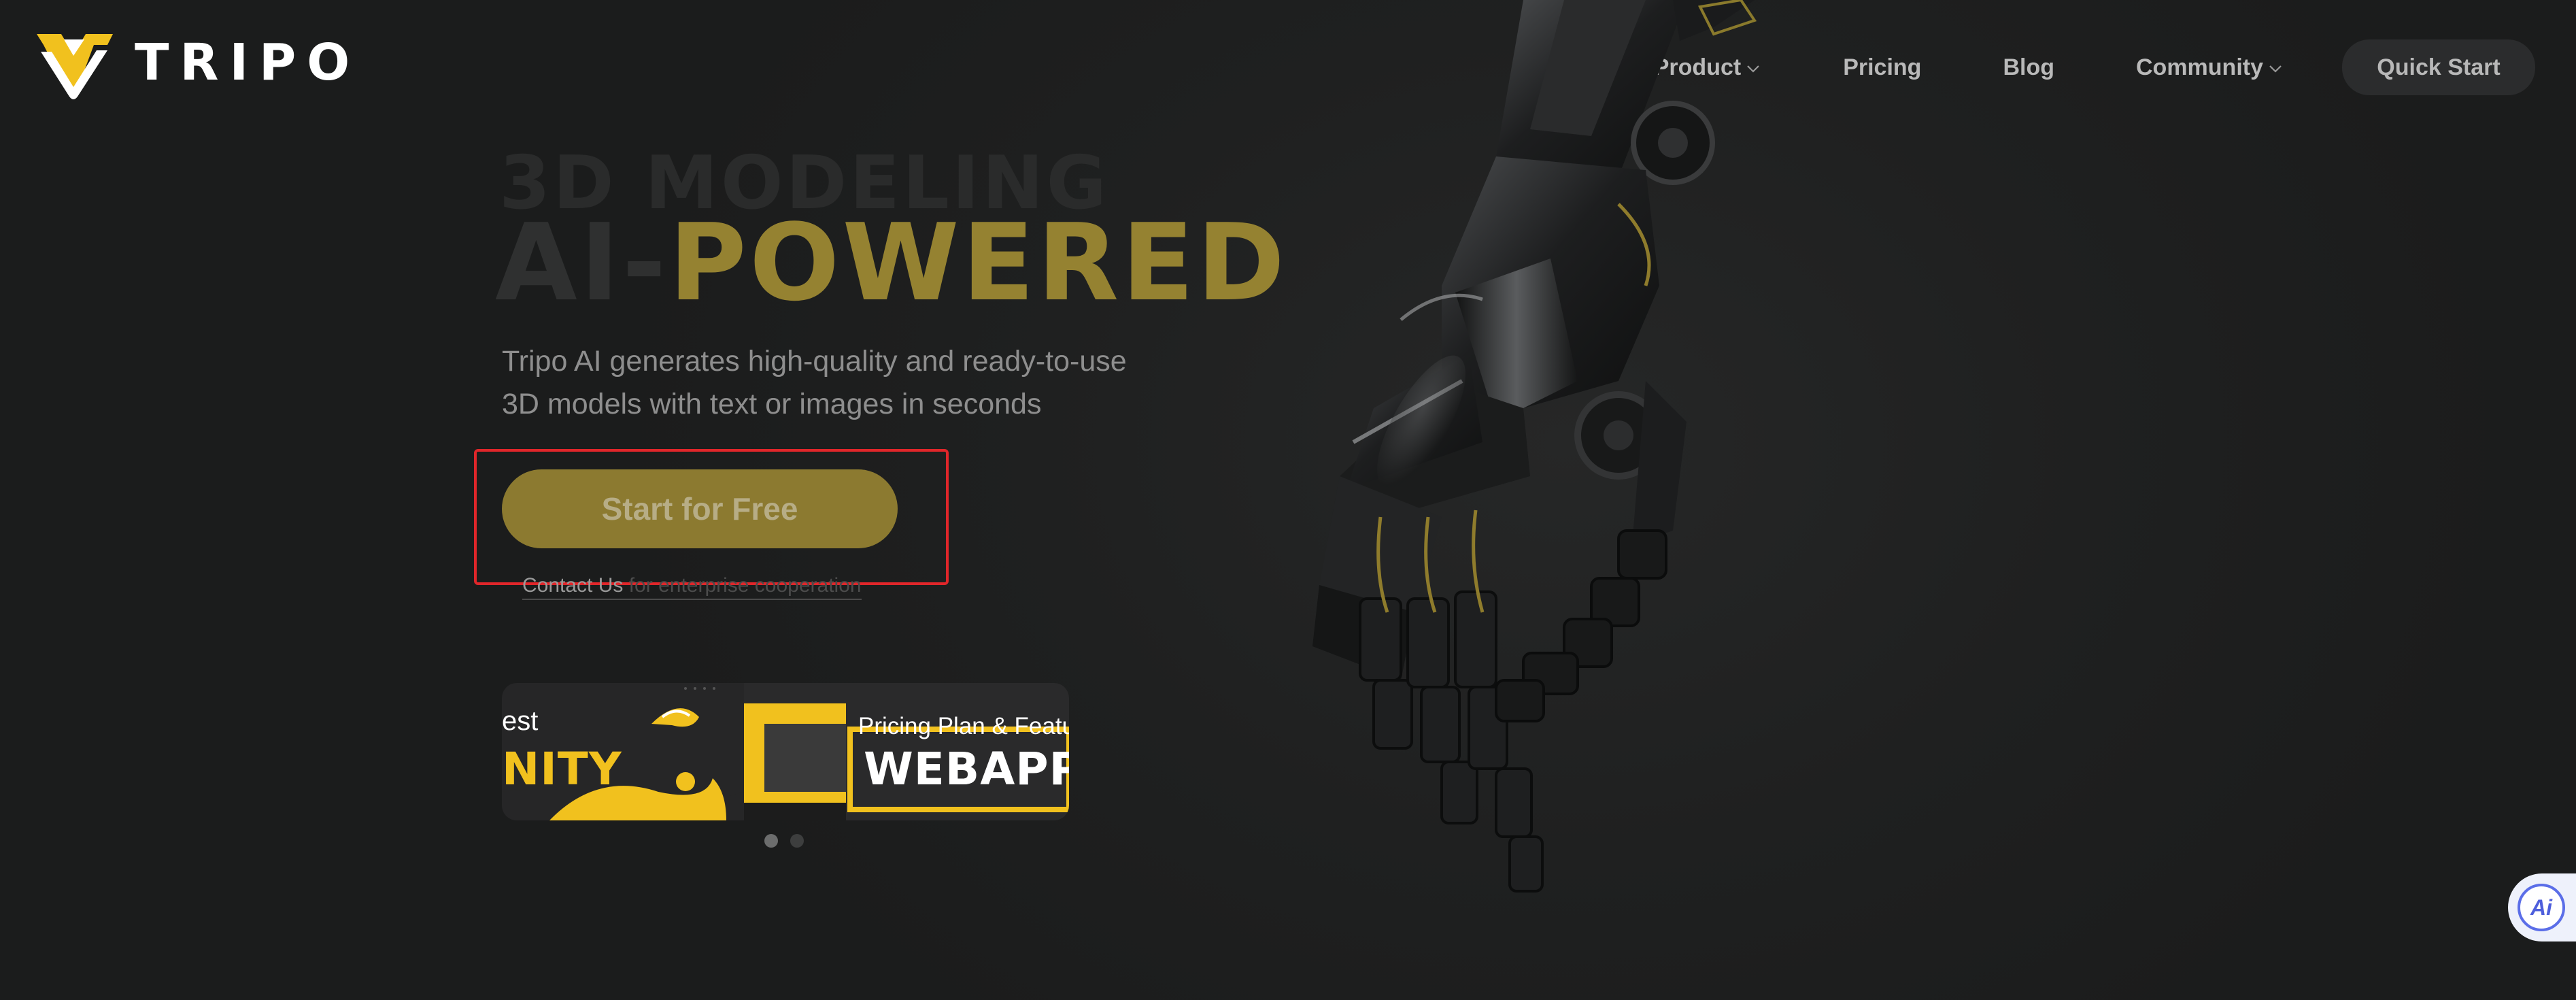 The width and height of the screenshot is (2576, 1000). What do you see at coordinates (623, 751) in the screenshot?
I see `carousel-slide-community: est NITY` at bounding box center [623, 751].